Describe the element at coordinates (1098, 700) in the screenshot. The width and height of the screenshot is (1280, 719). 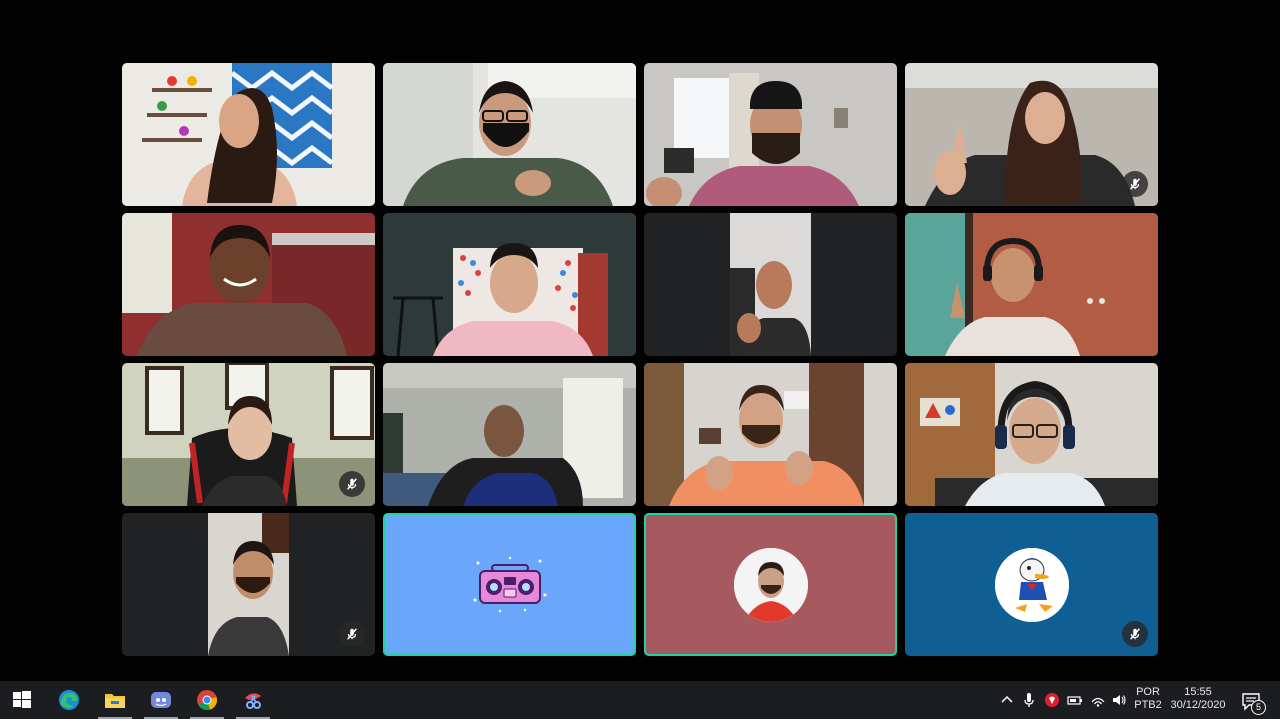
I see `wifi-icon` at that location.